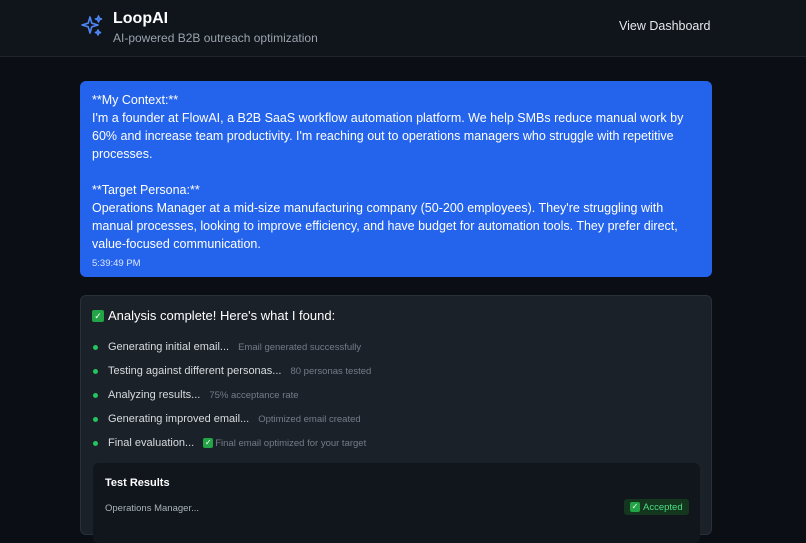 This screenshot has width=806, height=543. Describe the element at coordinates (116, 263) in the screenshot. I see `message-timestamp: 5:39:49 PM` at that location.